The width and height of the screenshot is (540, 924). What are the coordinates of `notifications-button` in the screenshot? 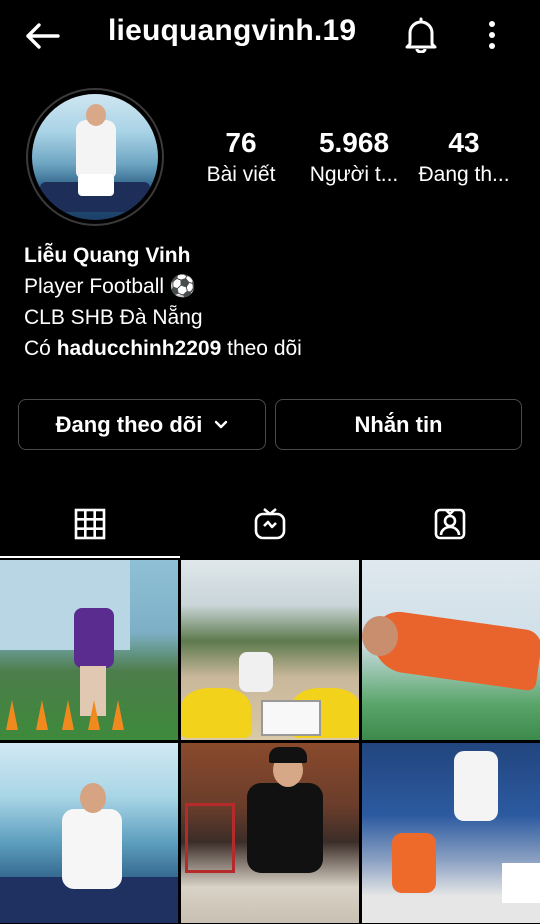 It's located at (421, 35).